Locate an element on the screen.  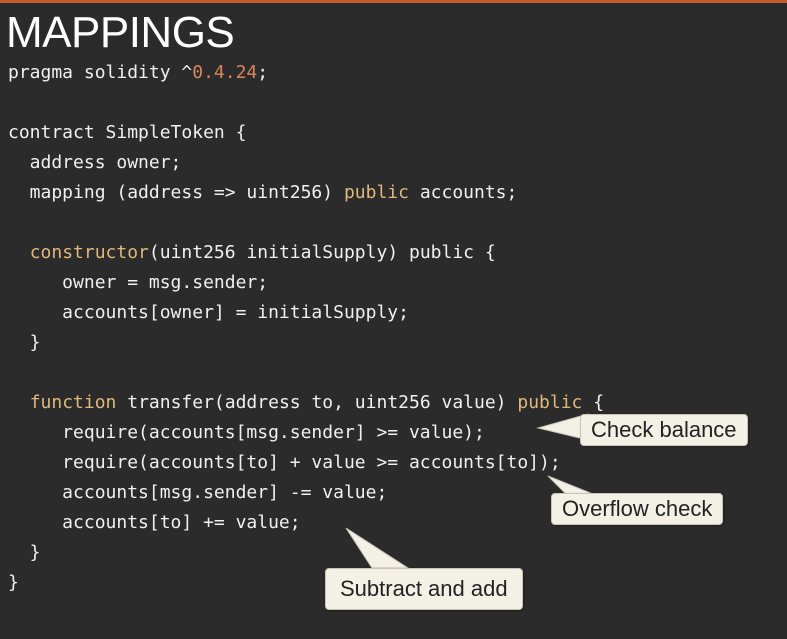
overflow-check-callout: Overflow check is located at coordinates (637, 509).